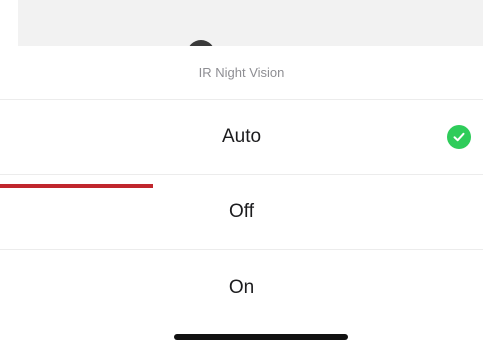  What do you see at coordinates (261, 337) in the screenshot?
I see `home-indicator` at bounding box center [261, 337].